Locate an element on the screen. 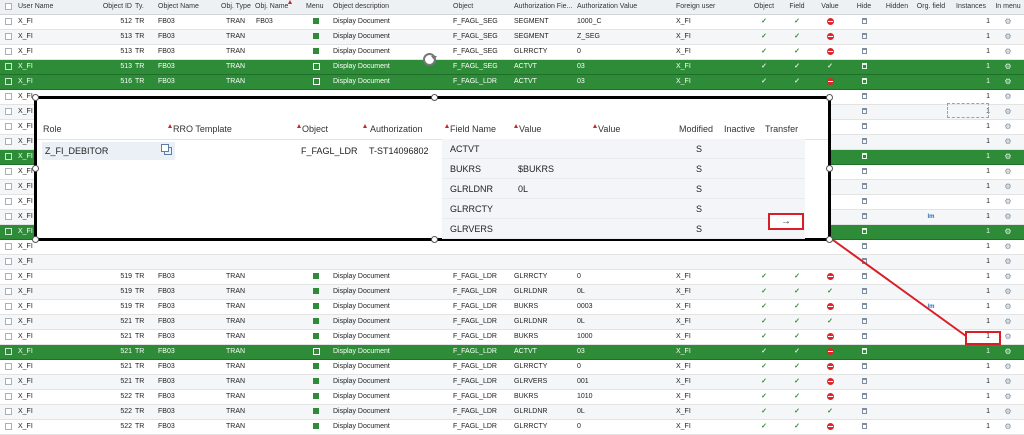 The image size is (1024, 435). col-object-id: Object ID is located at coordinates (110, 7).